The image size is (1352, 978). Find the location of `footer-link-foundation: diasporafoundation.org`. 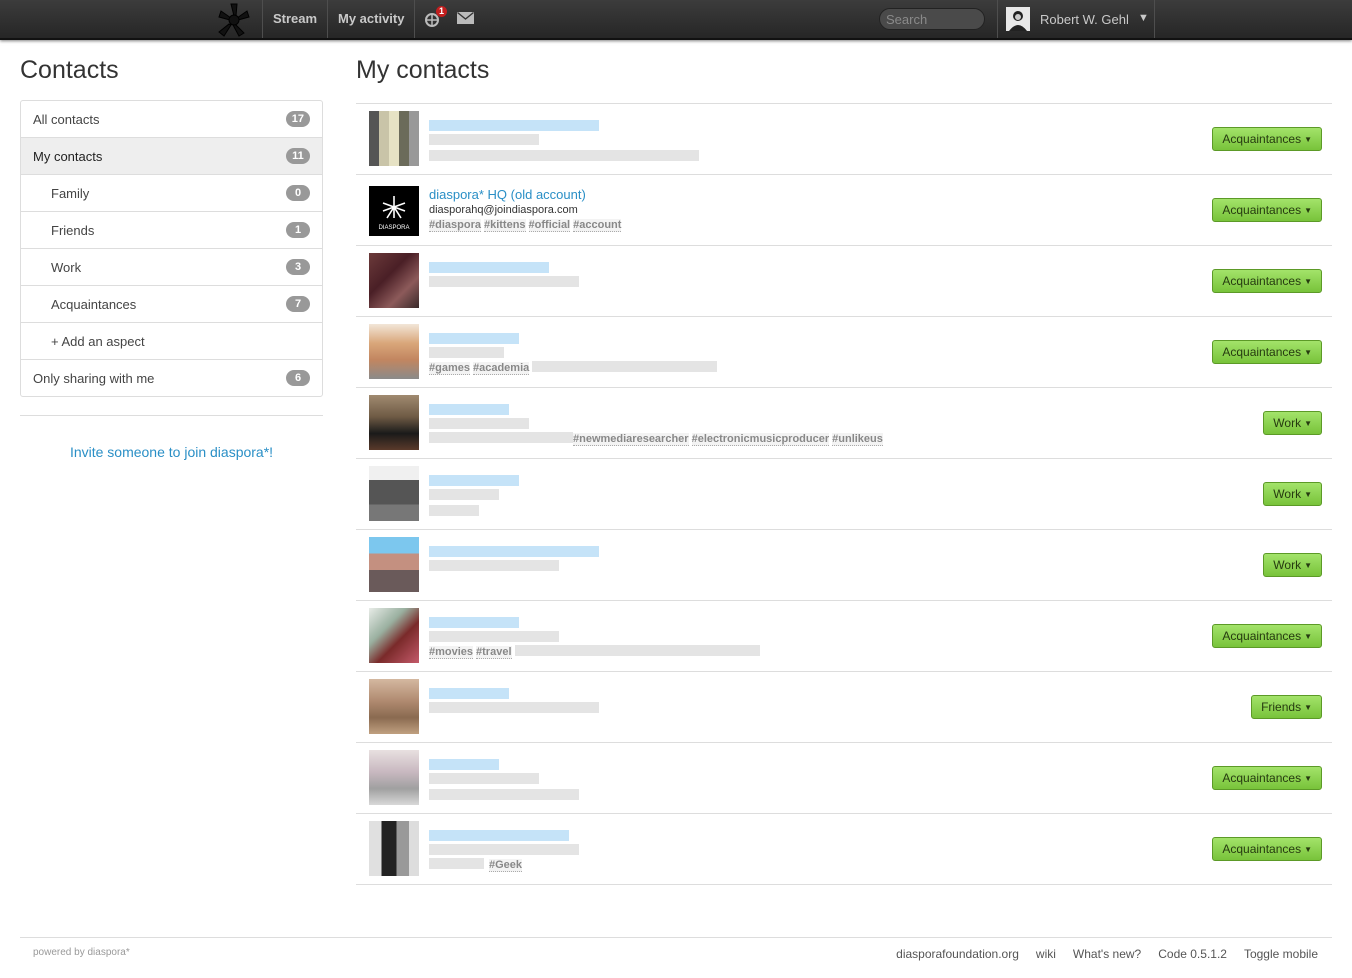

footer-link-foundation: diasporafoundation.org is located at coordinates (957, 954).